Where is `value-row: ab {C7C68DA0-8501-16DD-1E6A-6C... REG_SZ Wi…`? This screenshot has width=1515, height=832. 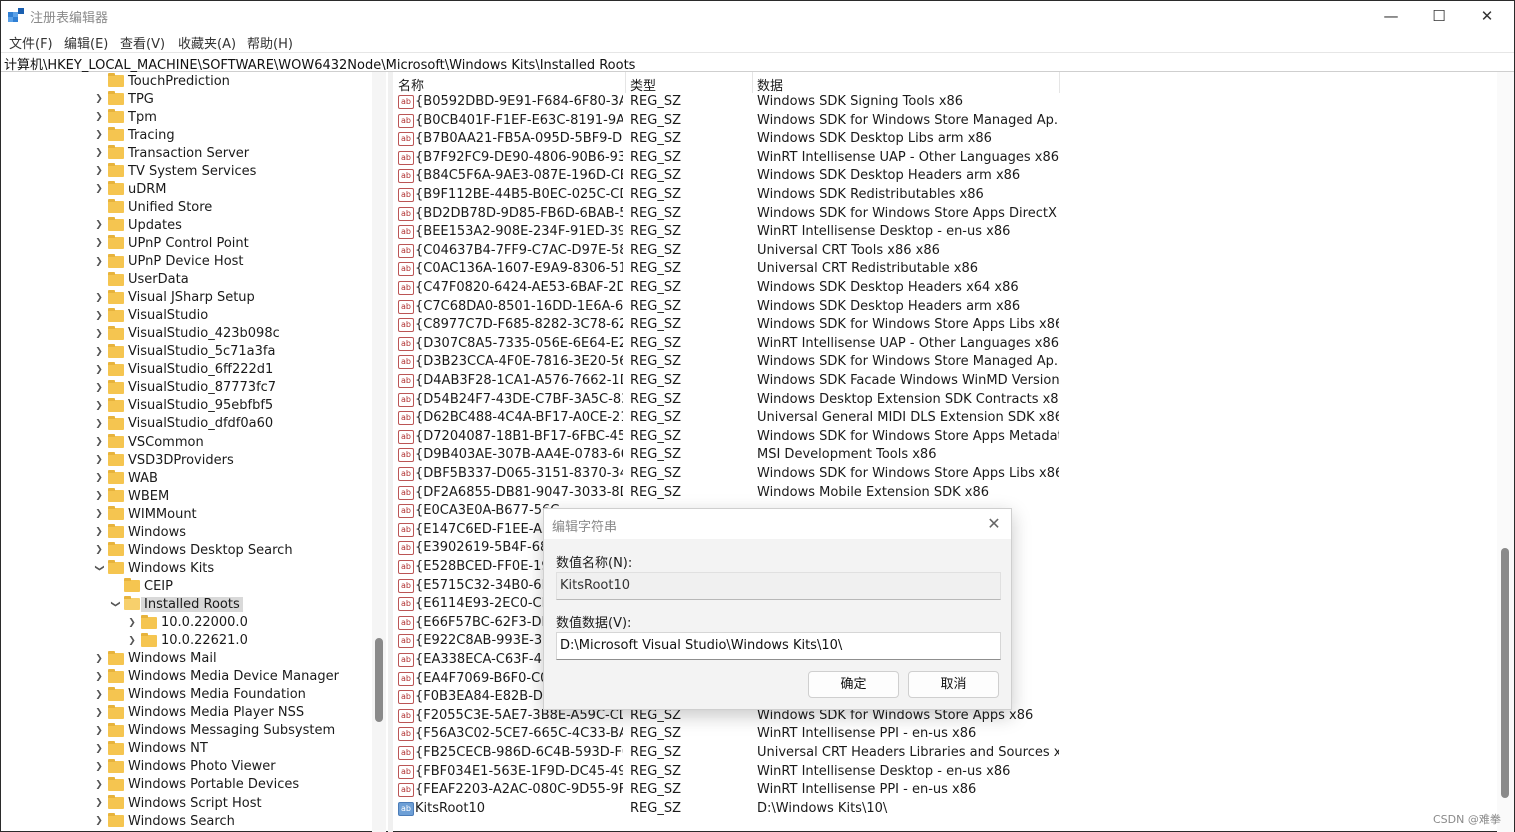
value-row: ab {C7C68DA0-8501-16DD-1E6A-6C... REG_SZ Wi… is located at coordinates (945, 307).